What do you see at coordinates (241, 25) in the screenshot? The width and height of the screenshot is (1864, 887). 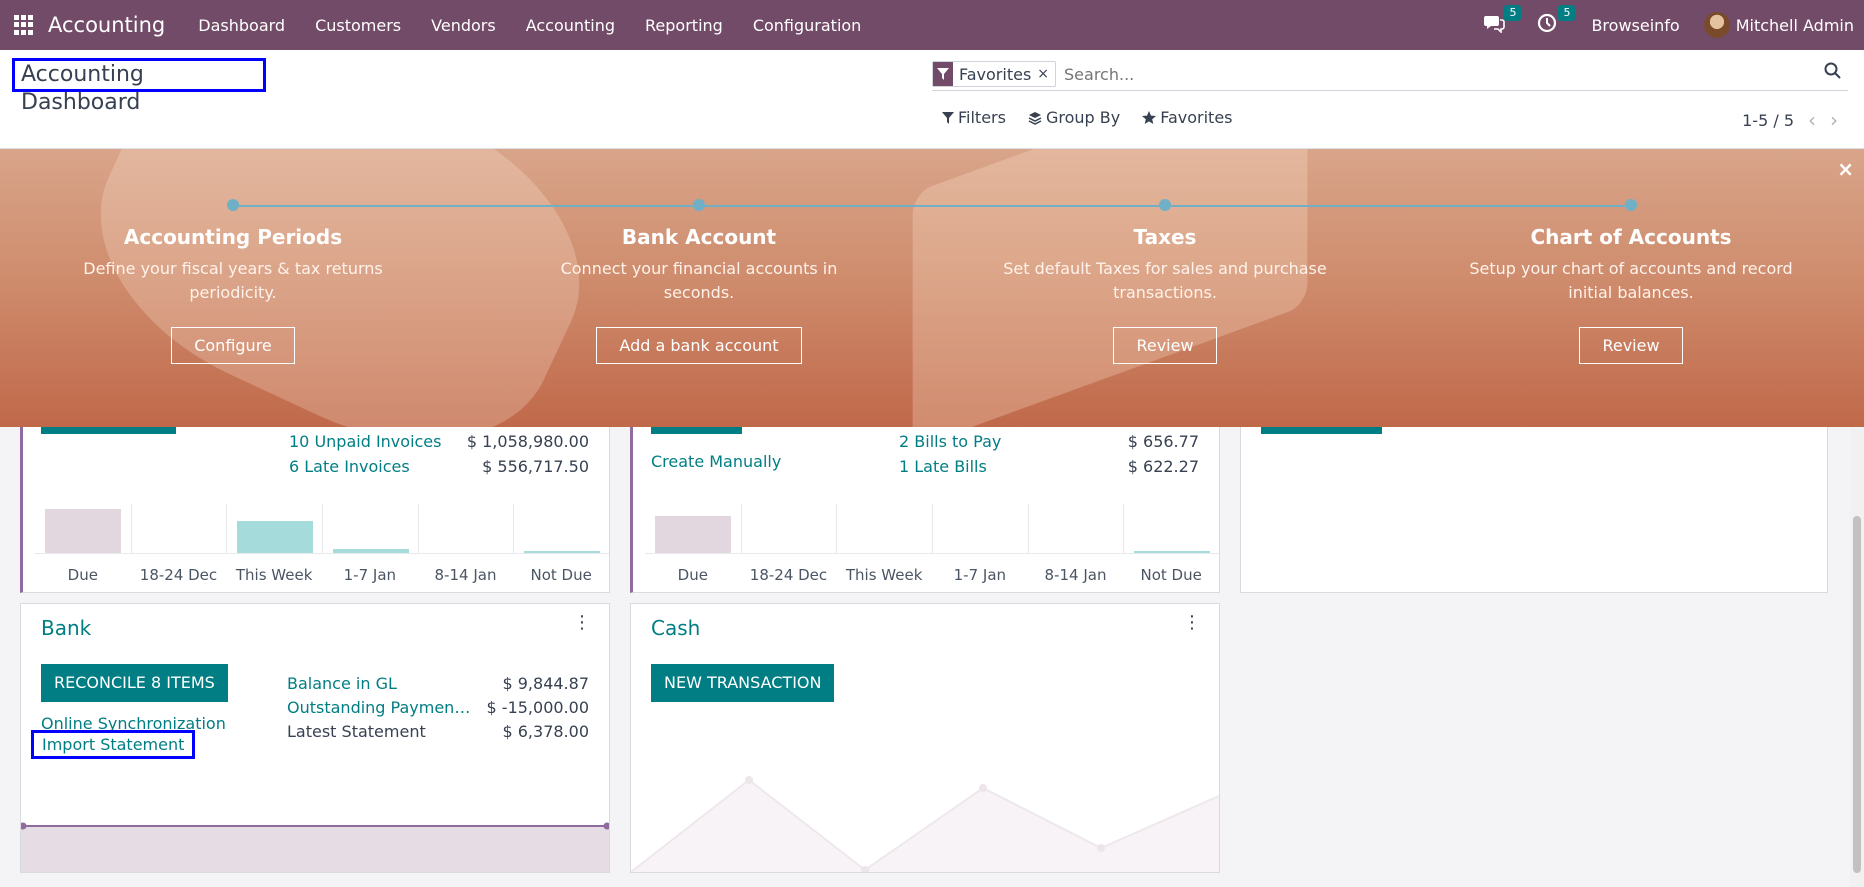 I see `menu-dashboard: Dashboard` at bounding box center [241, 25].